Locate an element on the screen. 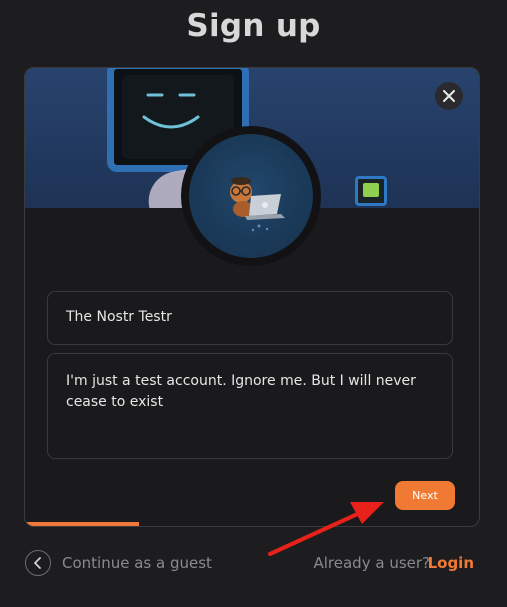 The height and width of the screenshot is (607, 507). already-a-user-text: Already a user? is located at coordinates (372, 563).